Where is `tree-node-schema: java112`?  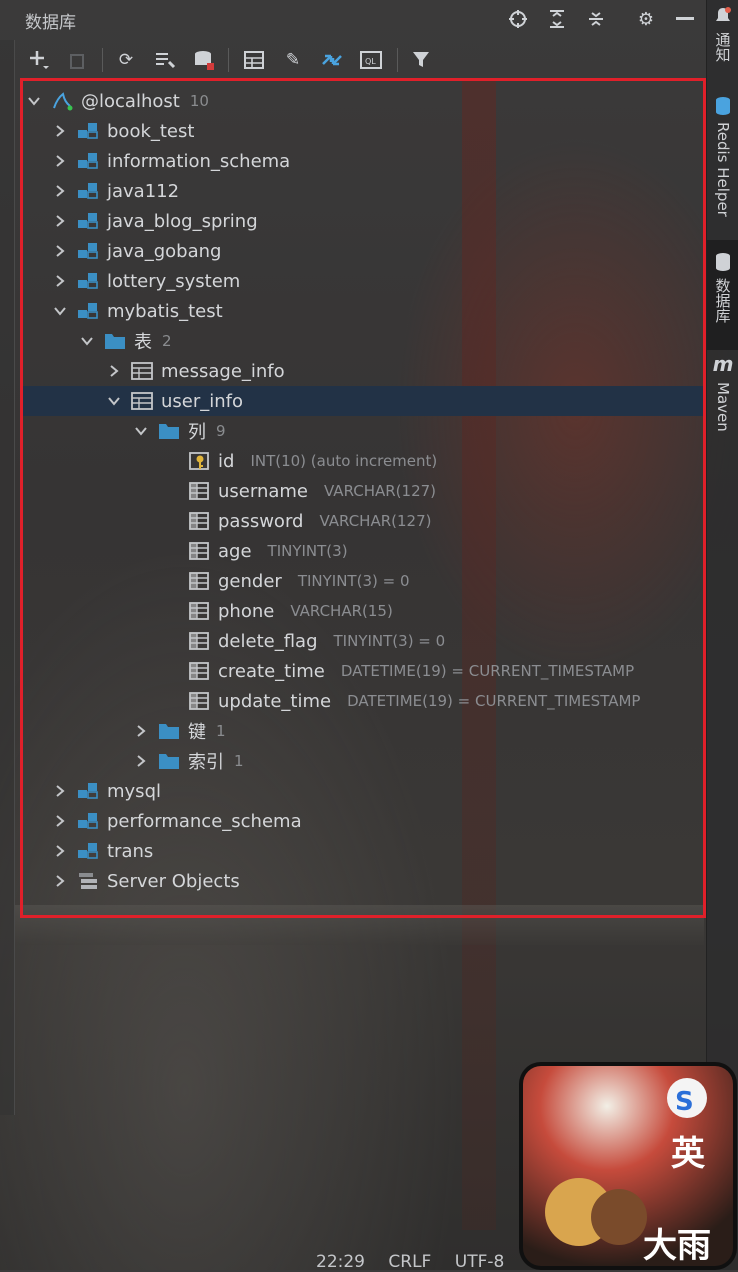
tree-node-schema: java112 is located at coordinates (363, 191).